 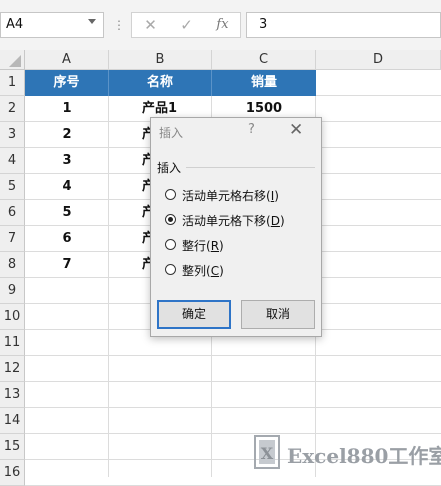 I want to click on cancel-button: 取消, so click(x=278, y=314).